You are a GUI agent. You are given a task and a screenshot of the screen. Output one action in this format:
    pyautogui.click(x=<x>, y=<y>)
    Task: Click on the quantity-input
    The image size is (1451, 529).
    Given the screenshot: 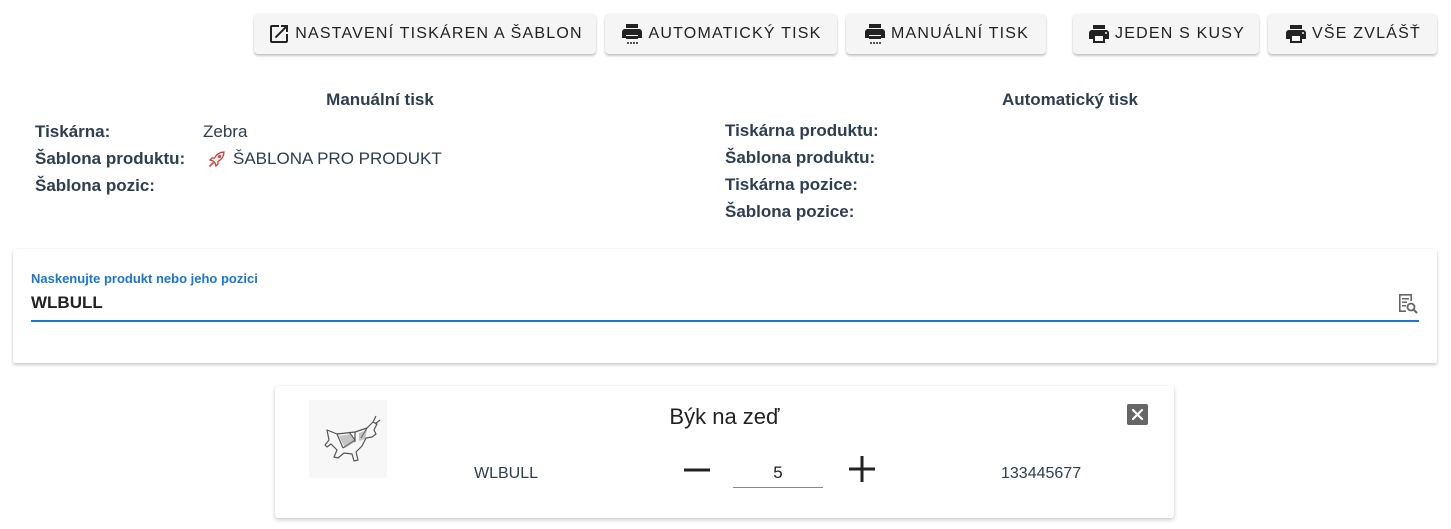 What is the action you would take?
    pyautogui.click(x=778, y=473)
    